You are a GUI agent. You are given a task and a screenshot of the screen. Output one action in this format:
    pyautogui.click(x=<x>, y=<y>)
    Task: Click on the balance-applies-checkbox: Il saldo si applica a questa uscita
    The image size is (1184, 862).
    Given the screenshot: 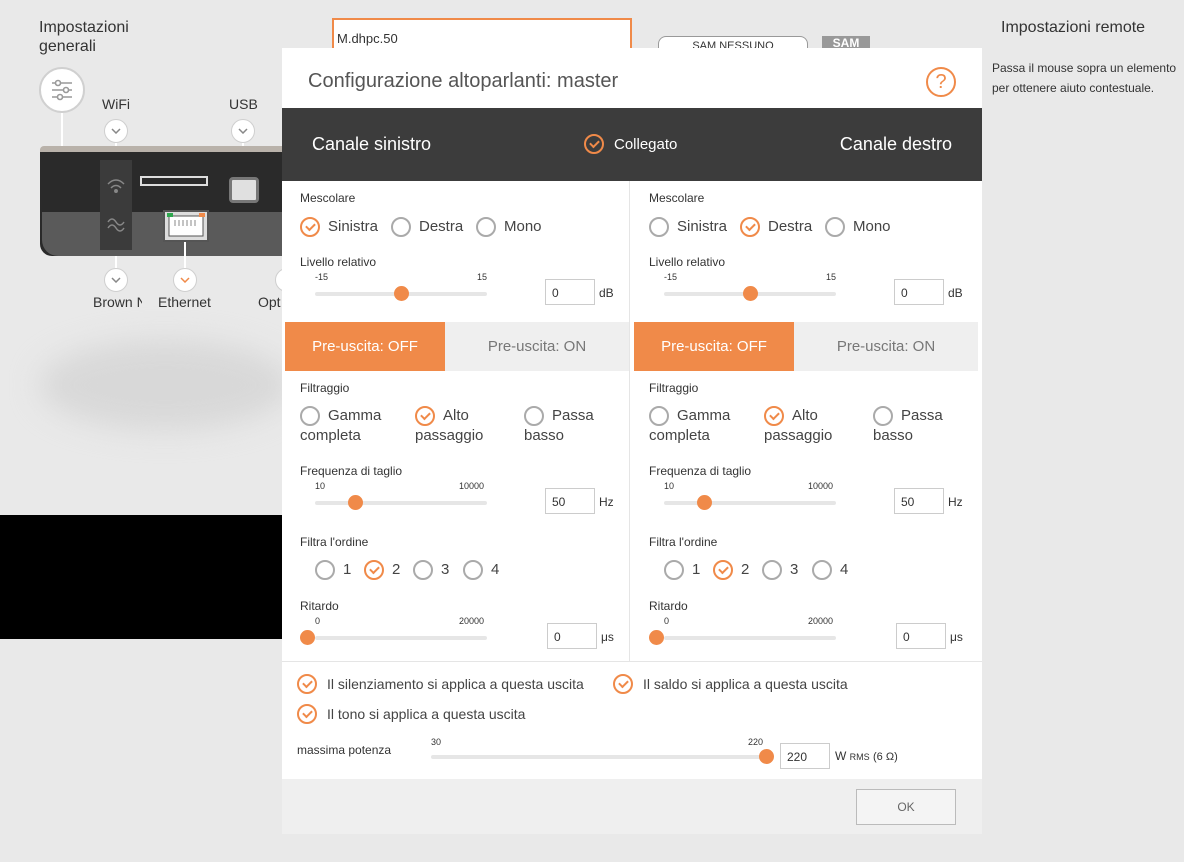 What is the action you would take?
    pyautogui.click(x=730, y=684)
    